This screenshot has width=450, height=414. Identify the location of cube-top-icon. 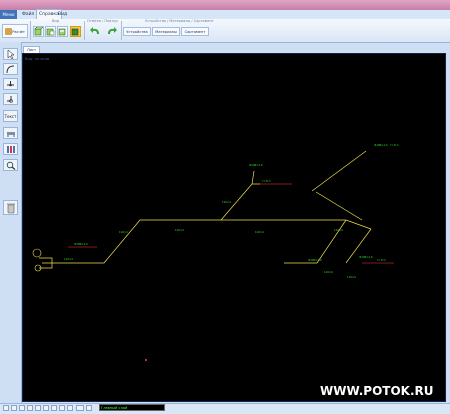
(62, 32).